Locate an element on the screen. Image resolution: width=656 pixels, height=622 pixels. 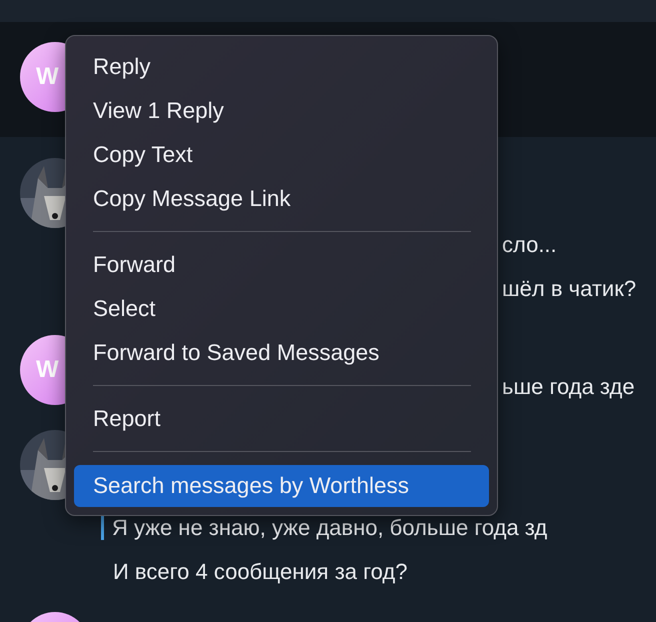
quote-bar is located at coordinates (102, 528).